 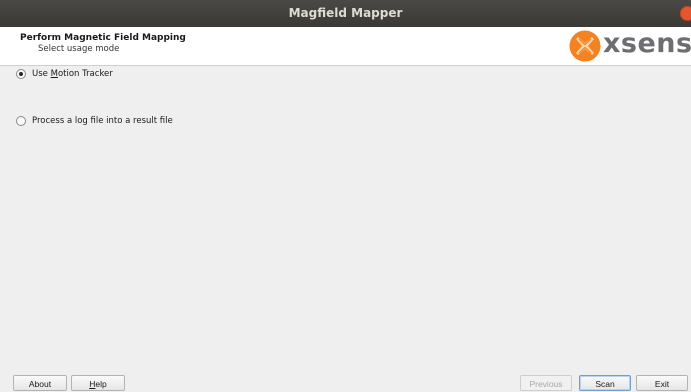 I want to click on xsens-logo-icon, so click(x=585, y=46).